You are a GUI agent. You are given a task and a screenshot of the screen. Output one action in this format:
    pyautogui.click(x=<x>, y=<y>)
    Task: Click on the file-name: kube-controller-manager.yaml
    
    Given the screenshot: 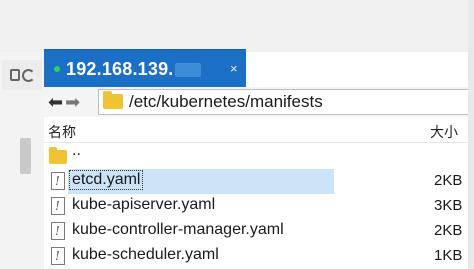 What is the action you would take?
    pyautogui.click(x=178, y=229)
    